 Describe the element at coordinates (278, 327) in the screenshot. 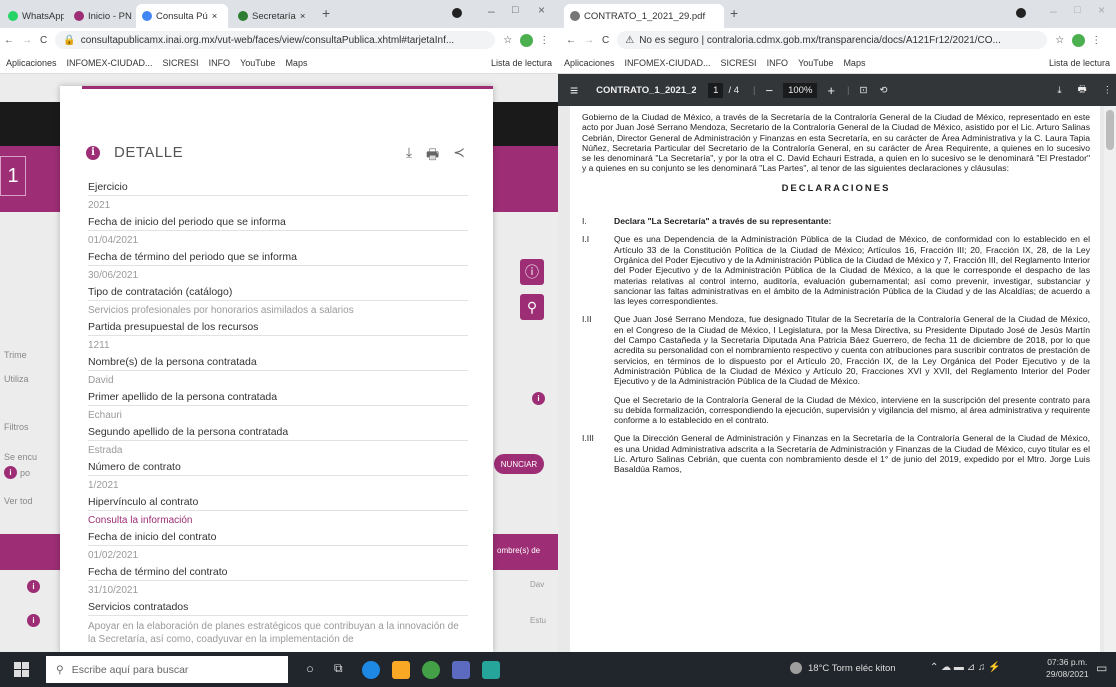

I see `field-label: Partida presupuestal de los recursos` at that location.